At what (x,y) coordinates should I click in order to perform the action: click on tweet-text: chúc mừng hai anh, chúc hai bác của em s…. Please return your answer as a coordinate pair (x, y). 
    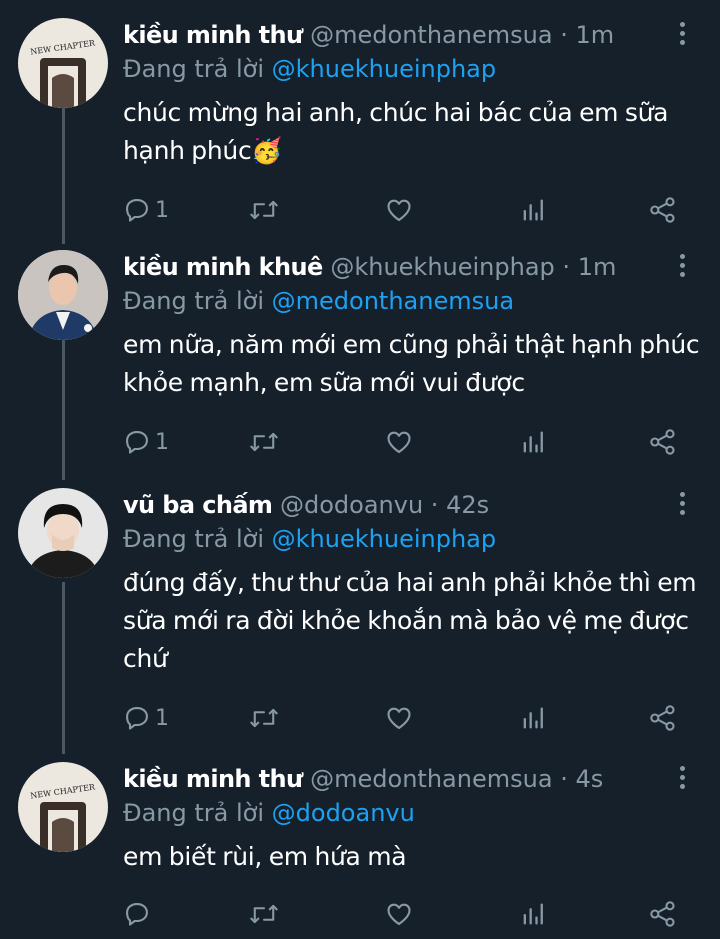
    Looking at the image, I should click on (396, 131).